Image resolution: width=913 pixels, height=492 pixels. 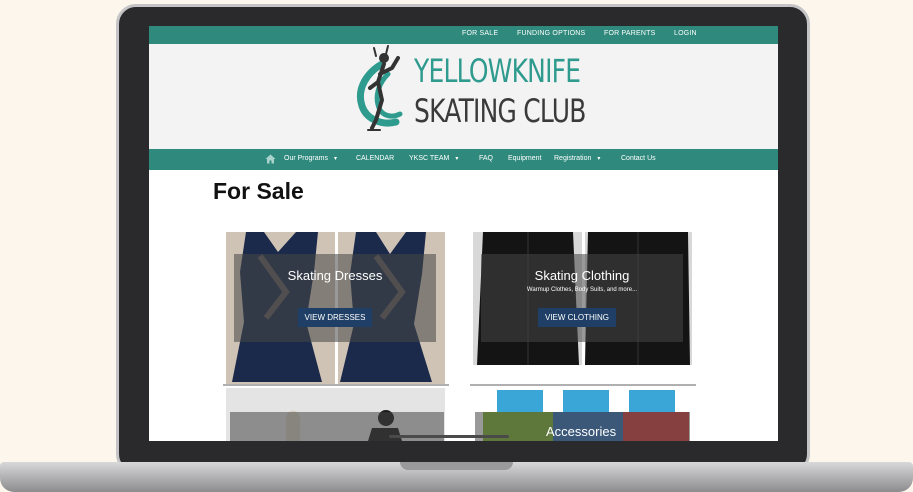 What do you see at coordinates (497, 71) in the screenshot?
I see `logo-text-yellowknife: YELLOWKNIFE` at bounding box center [497, 71].